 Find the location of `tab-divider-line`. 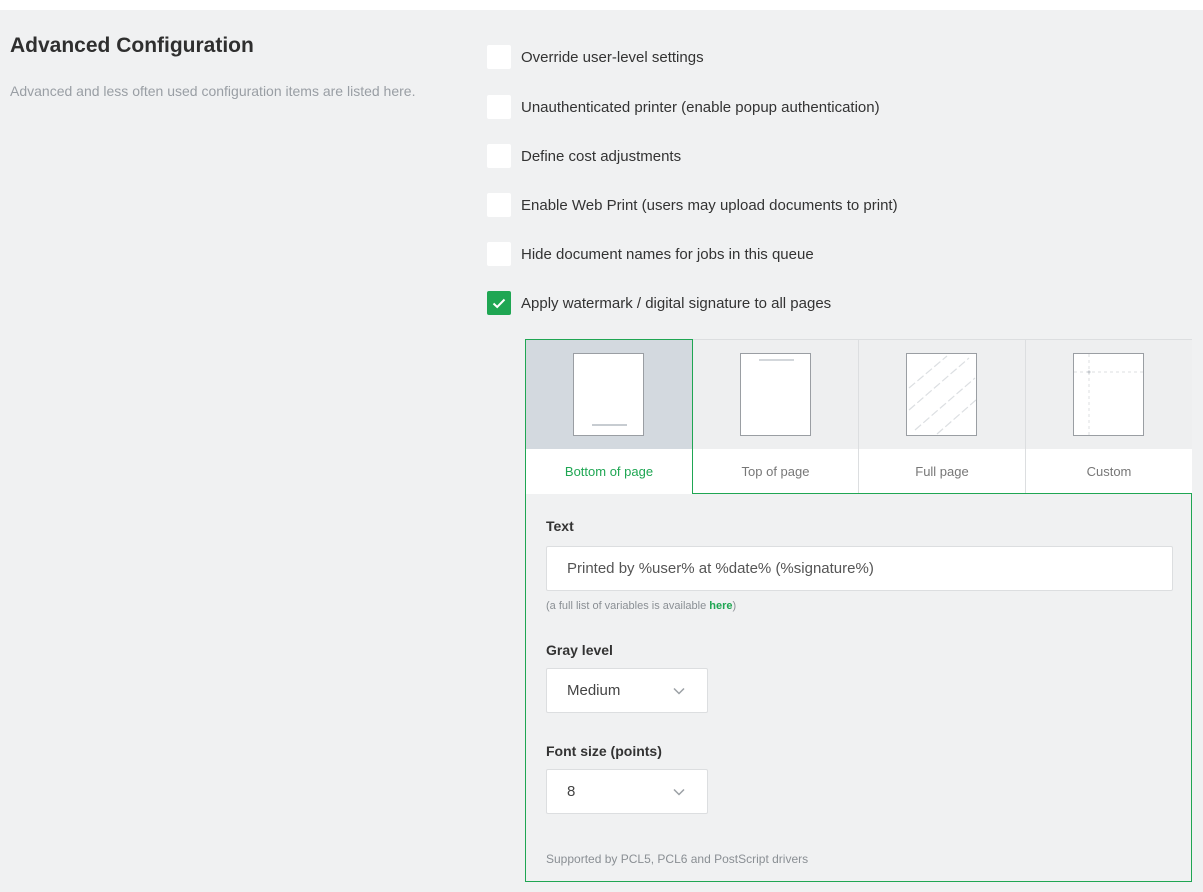

tab-divider-line is located at coordinates (942, 493).